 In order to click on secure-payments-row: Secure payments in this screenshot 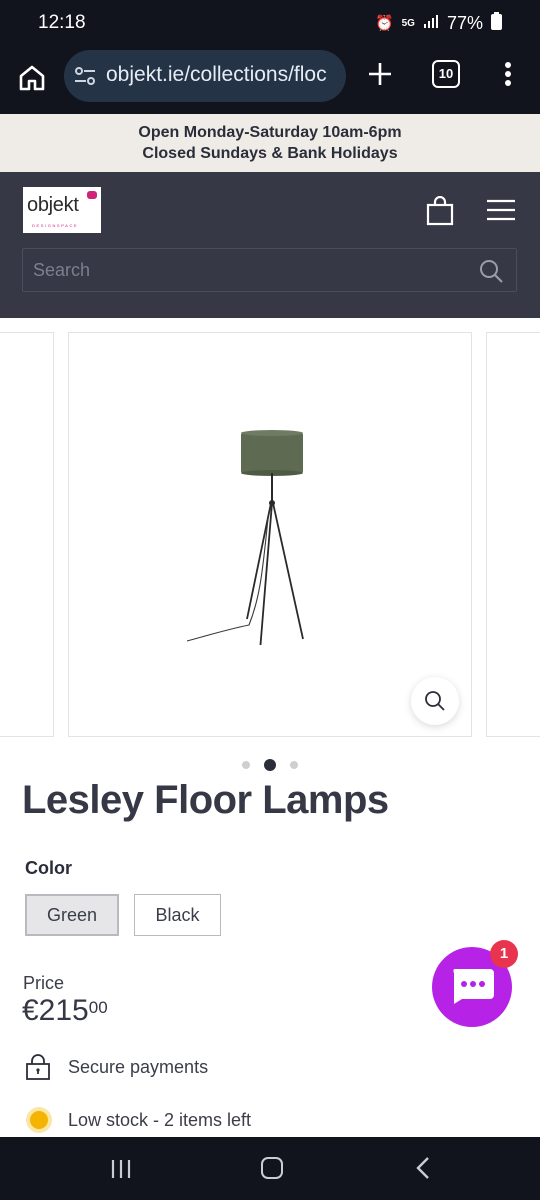, I will do `click(116, 1067)`.